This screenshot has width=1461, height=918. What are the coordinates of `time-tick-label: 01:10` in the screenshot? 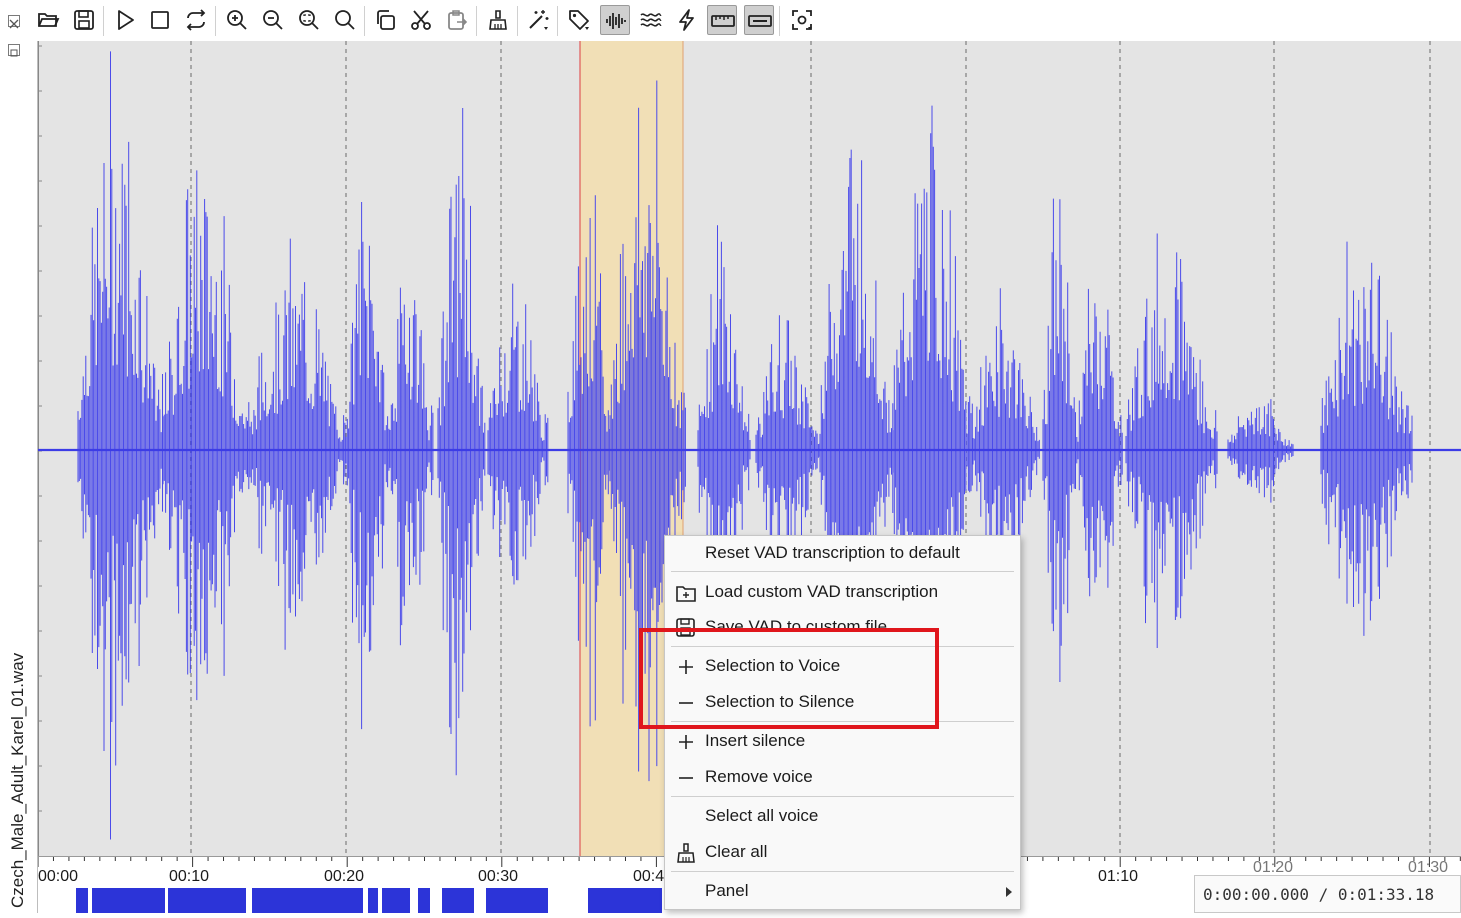 It's located at (1118, 876).